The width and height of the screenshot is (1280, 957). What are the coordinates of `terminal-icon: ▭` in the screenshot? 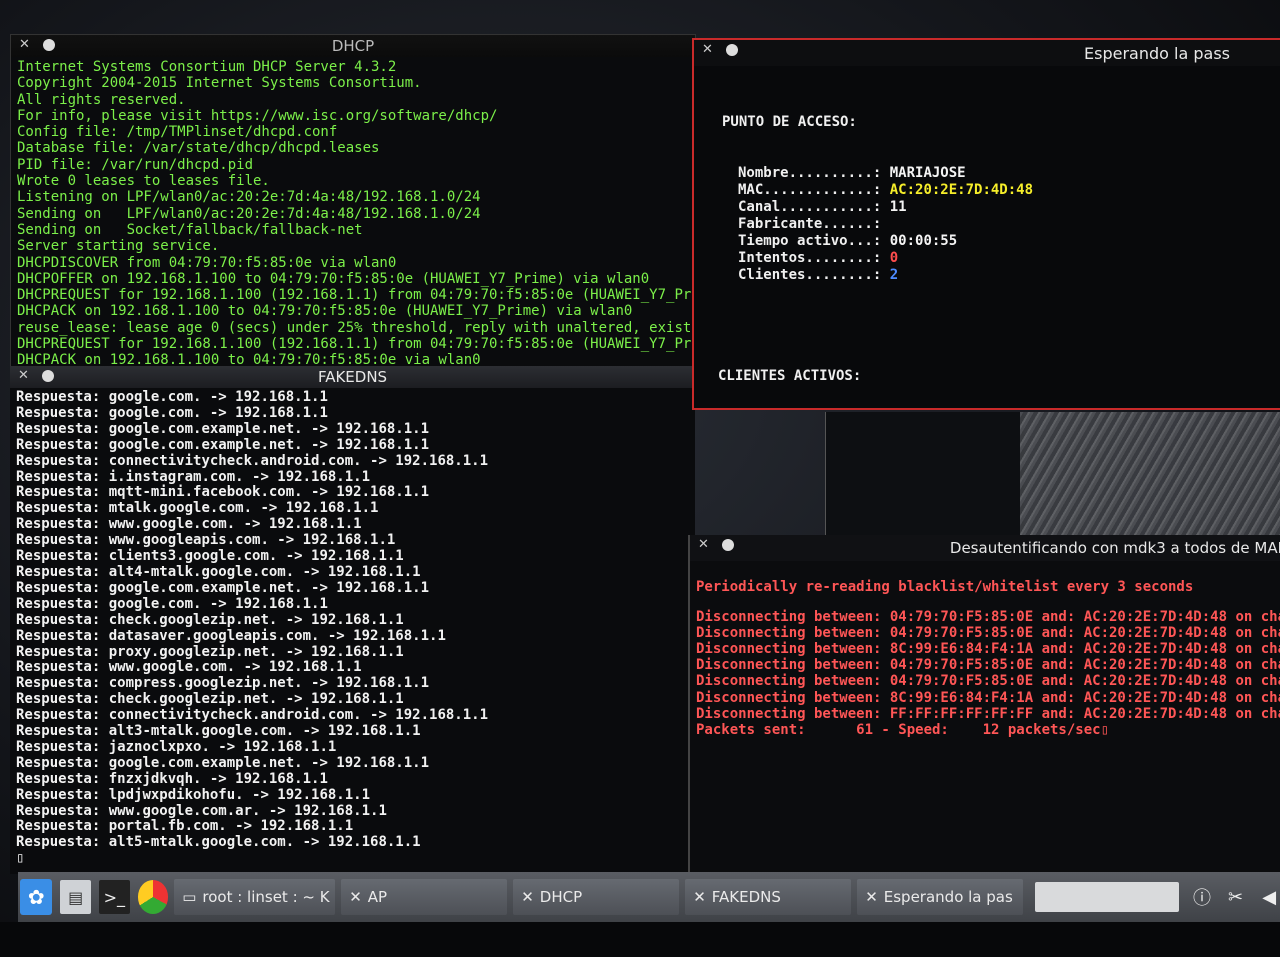 It's located at (189, 897).